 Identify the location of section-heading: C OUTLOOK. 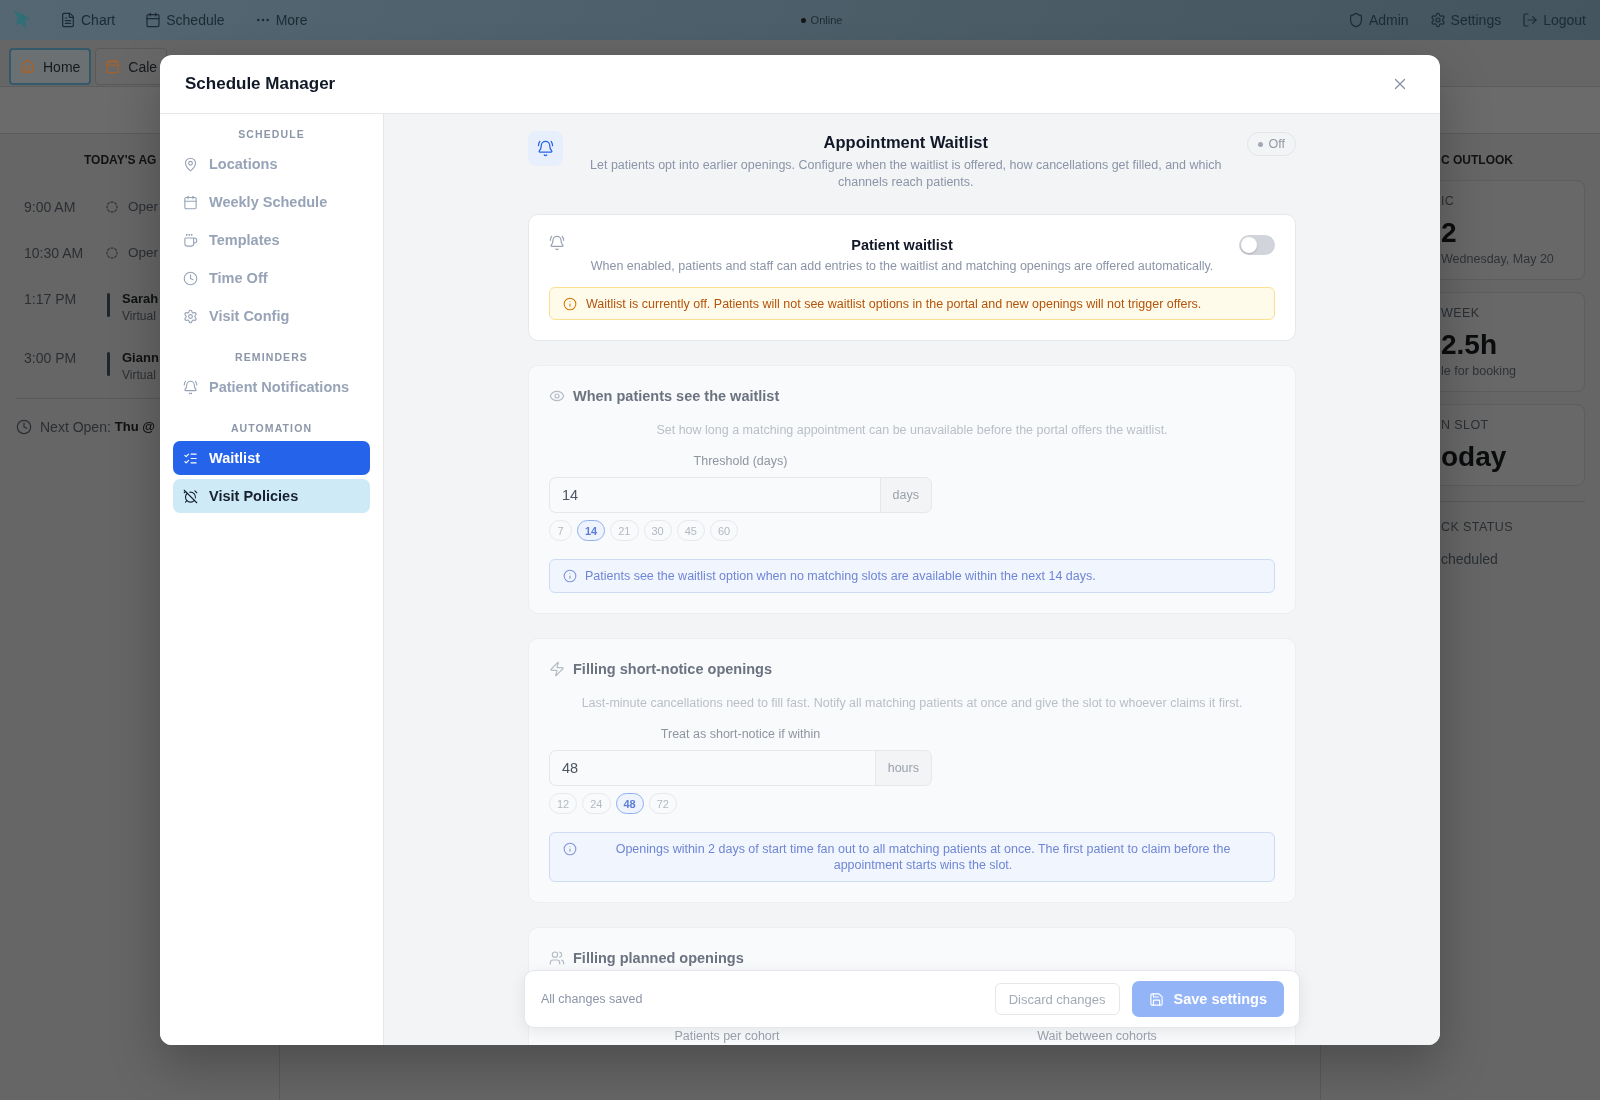
(1477, 160).